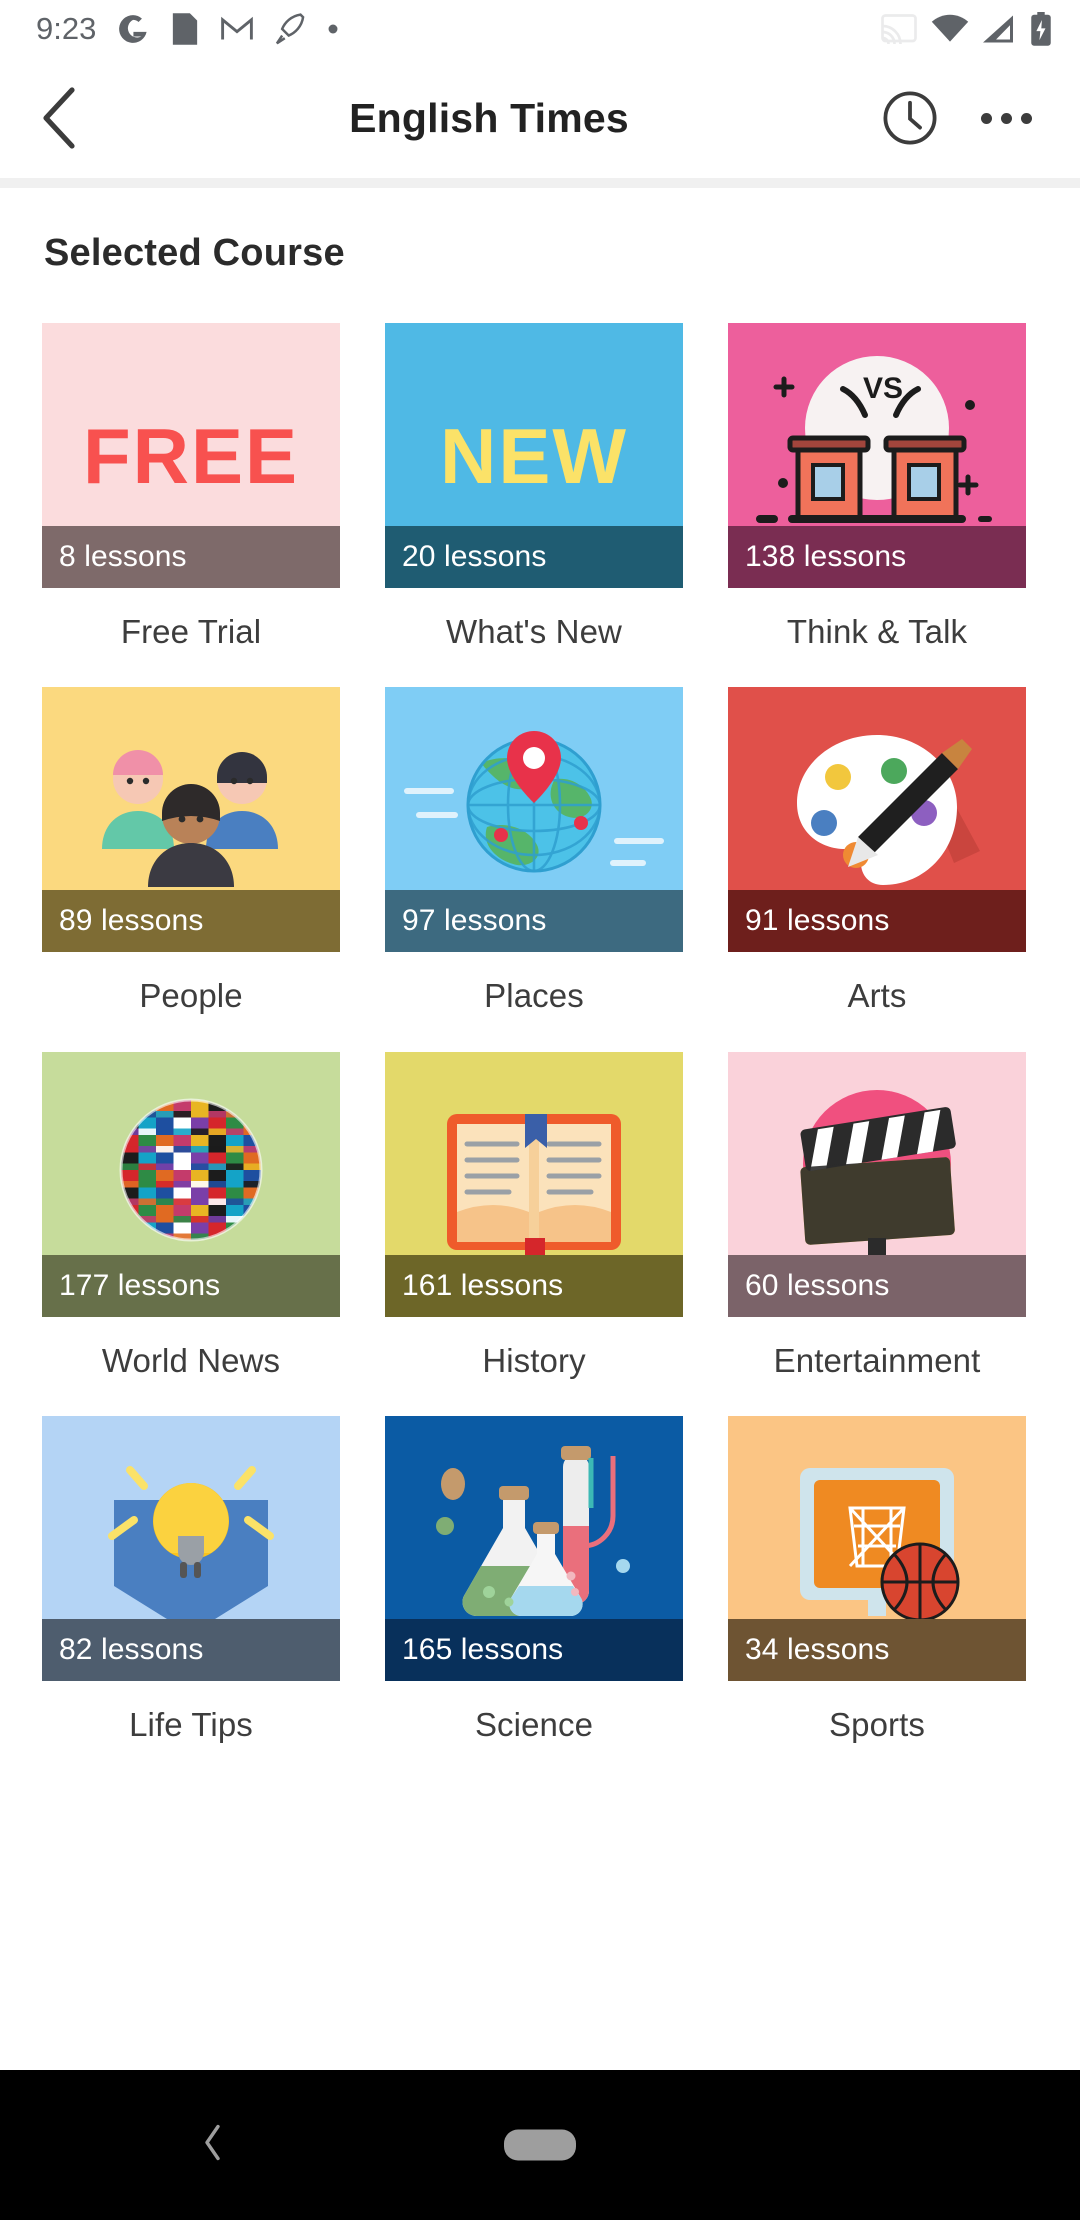 The width and height of the screenshot is (1080, 2220). I want to click on lesson-count-bar: 138 lessons, so click(877, 557).